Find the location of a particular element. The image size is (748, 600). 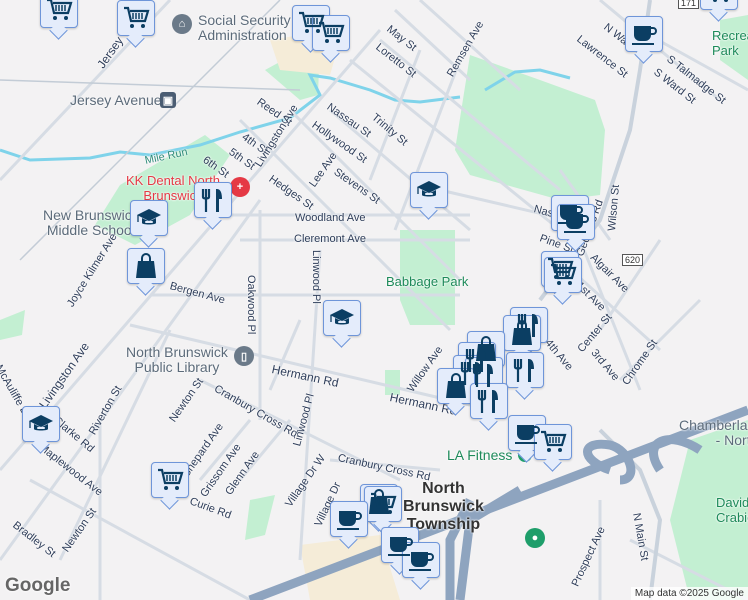

chamberlain-label: Chamberlain - North is located at coordinates (713, 433).